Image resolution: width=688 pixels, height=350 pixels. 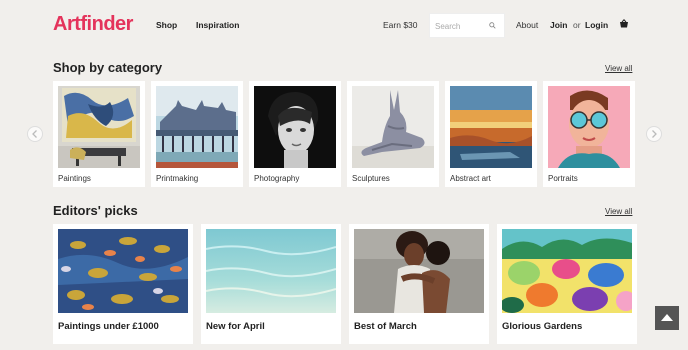 I want to click on paintings-thumbnail, so click(x=99, y=127).